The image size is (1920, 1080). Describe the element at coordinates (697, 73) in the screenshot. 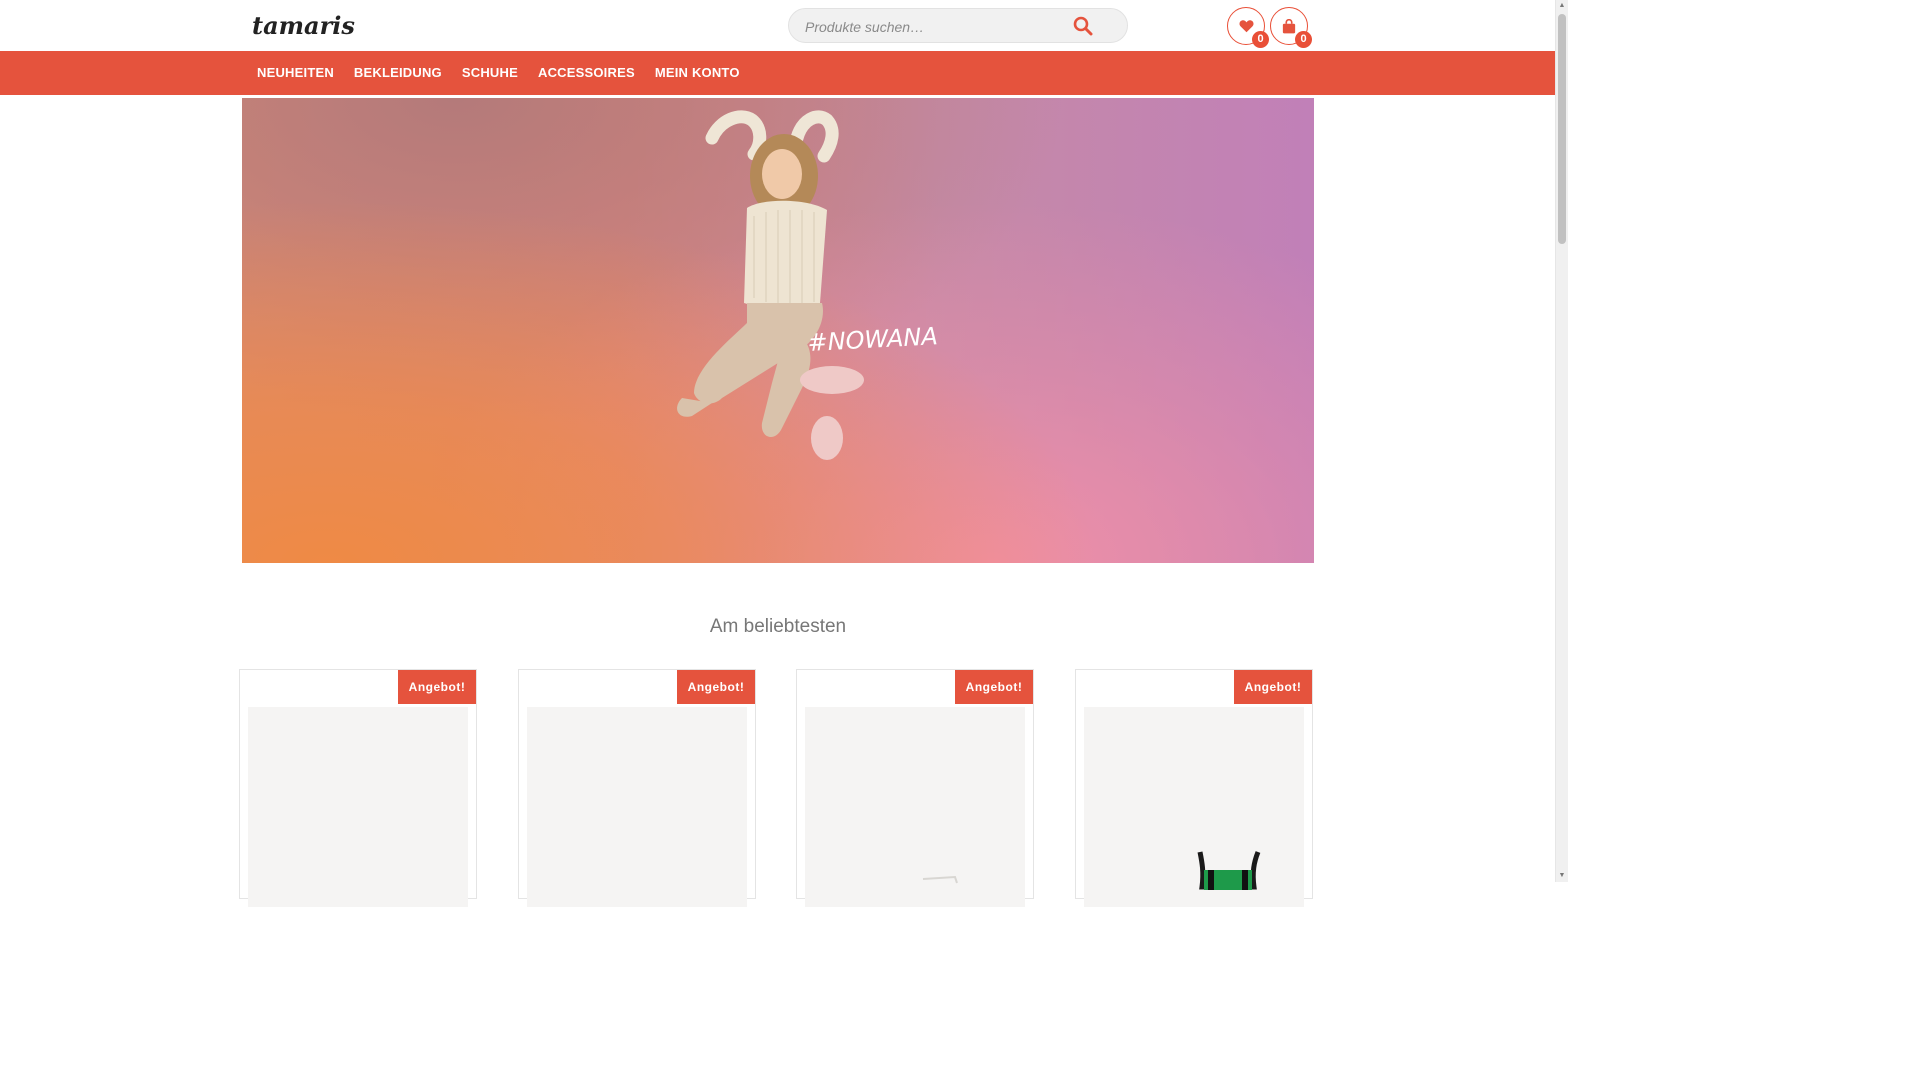

I see `nav-item-mein-konto: MEIN KONTO` at that location.